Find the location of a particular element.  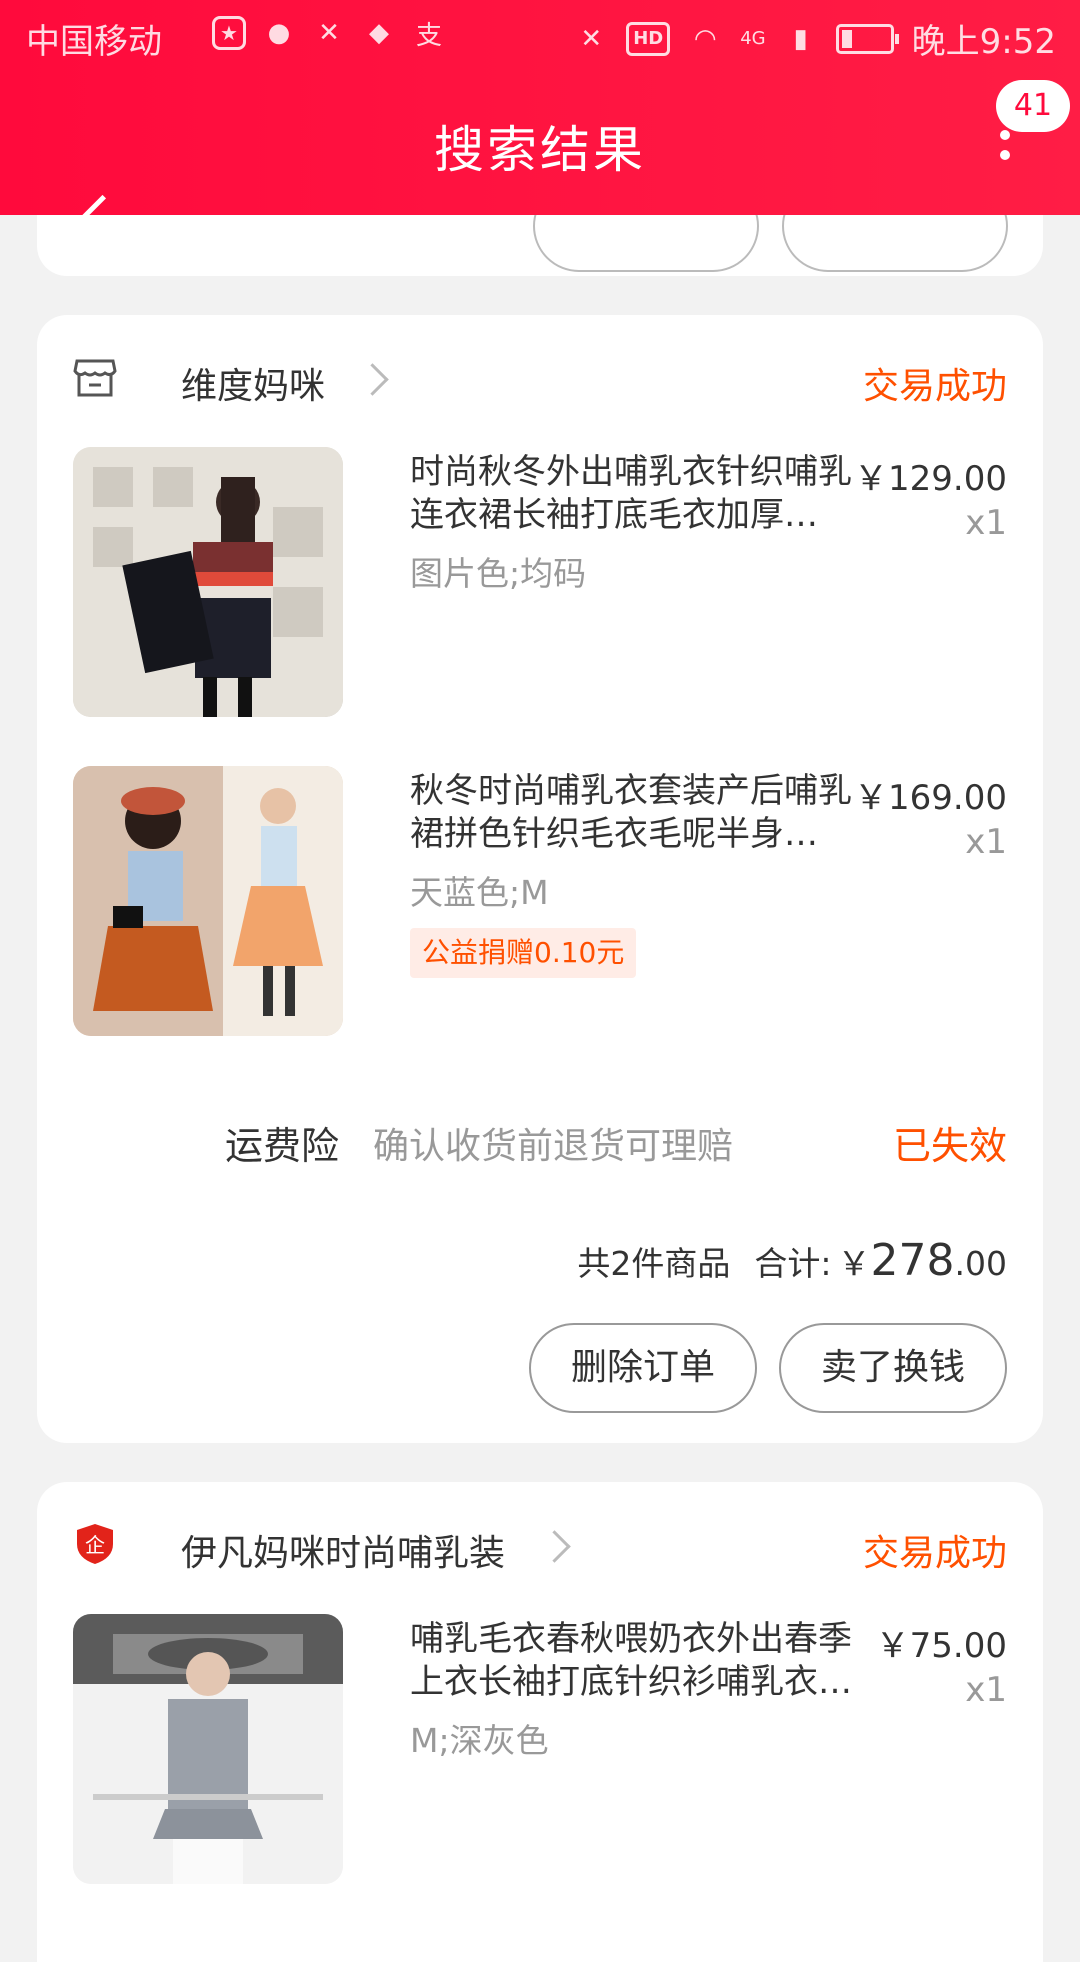

shop-name: 伊凡妈咪时尚哺乳装 is located at coordinates (343, 1550).